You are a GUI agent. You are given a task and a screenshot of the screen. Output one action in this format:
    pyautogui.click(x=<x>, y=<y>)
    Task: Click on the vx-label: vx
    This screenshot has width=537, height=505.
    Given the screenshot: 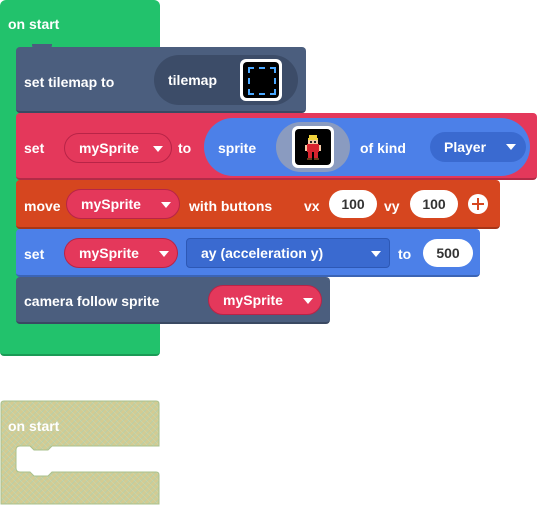 What is the action you would take?
    pyautogui.click(x=312, y=206)
    